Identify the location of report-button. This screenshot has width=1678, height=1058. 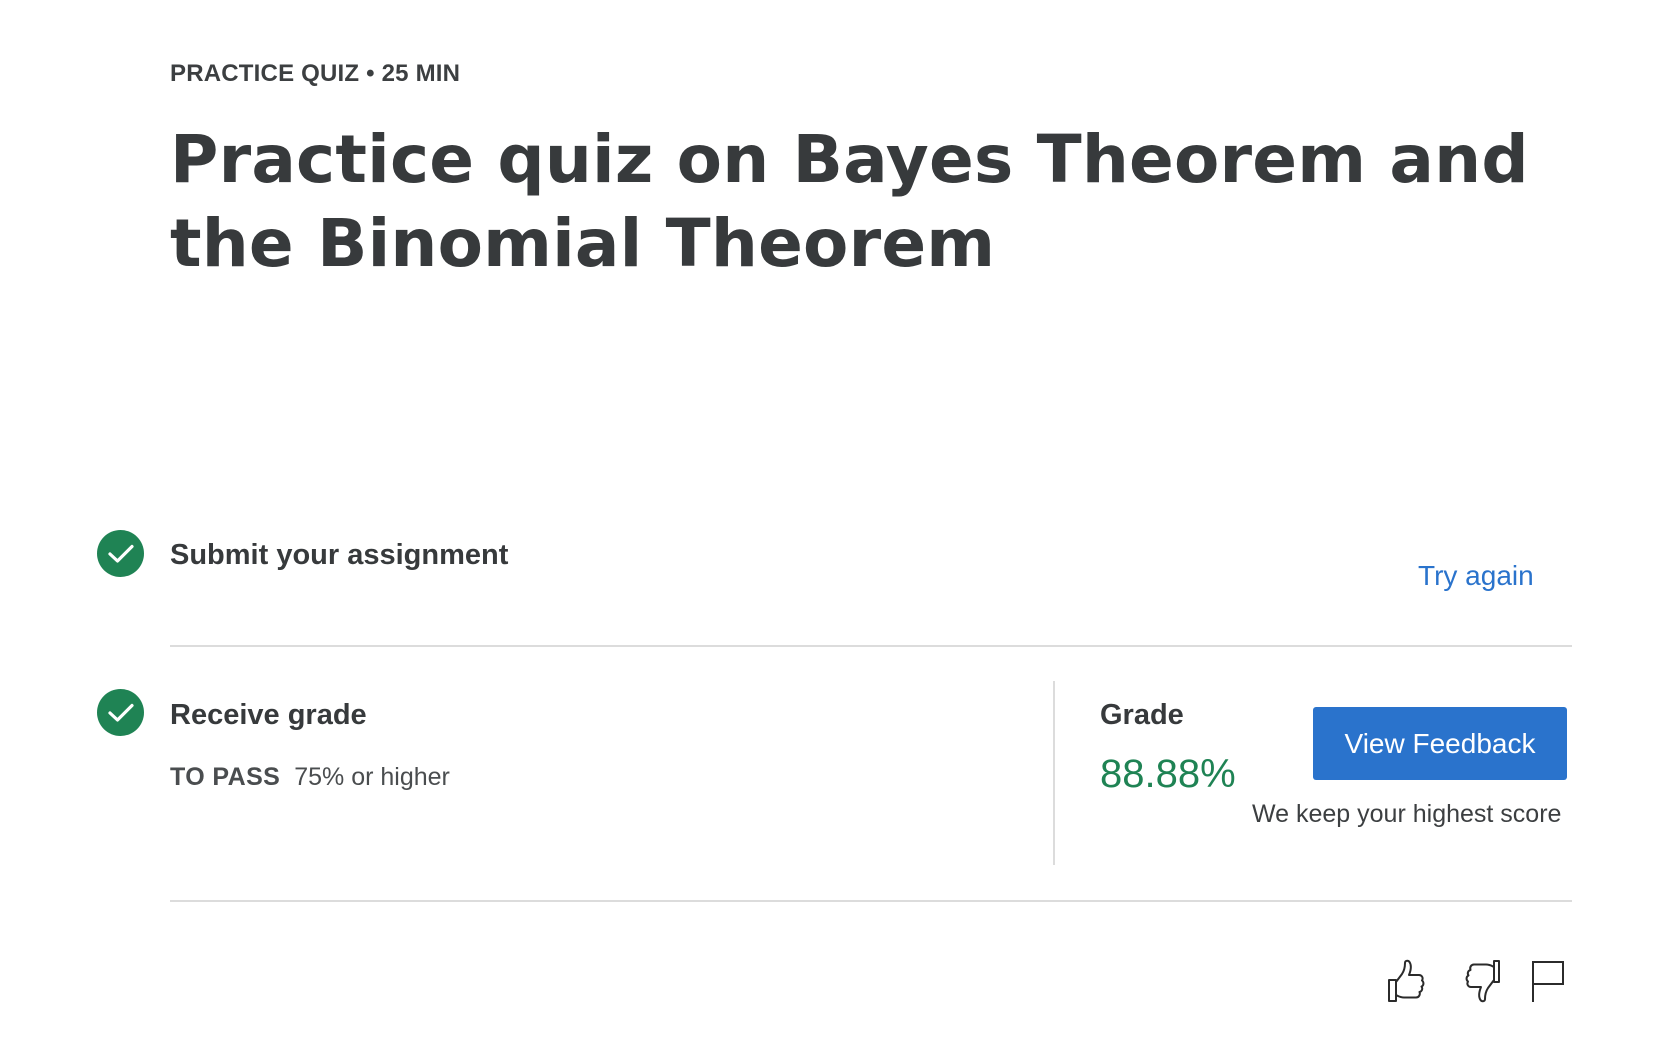
(1549, 981).